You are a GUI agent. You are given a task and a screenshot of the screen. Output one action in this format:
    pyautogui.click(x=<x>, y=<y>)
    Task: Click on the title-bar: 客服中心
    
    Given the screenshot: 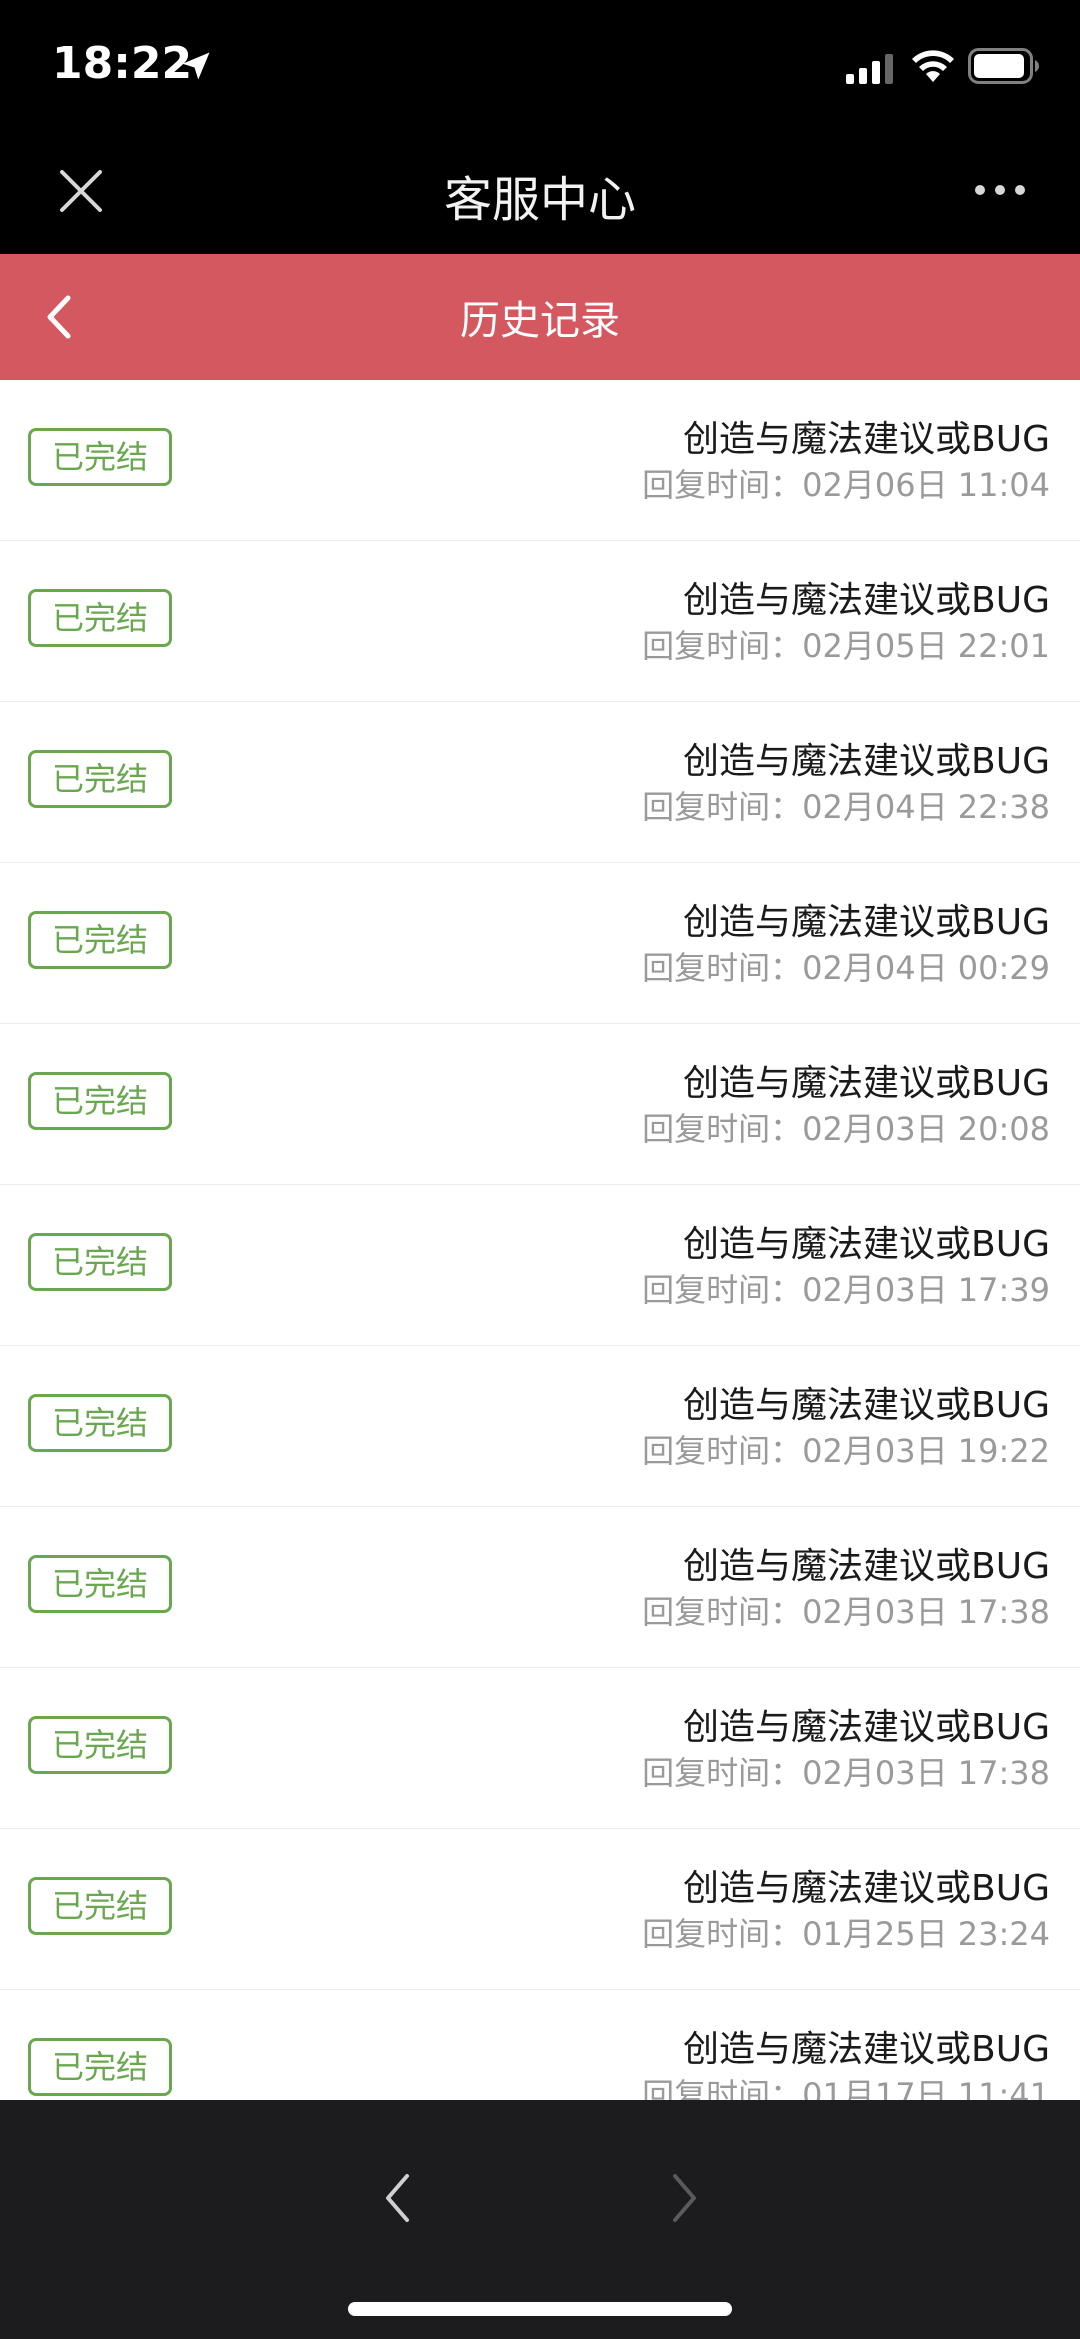 What is the action you would take?
    pyautogui.click(x=540, y=192)
    